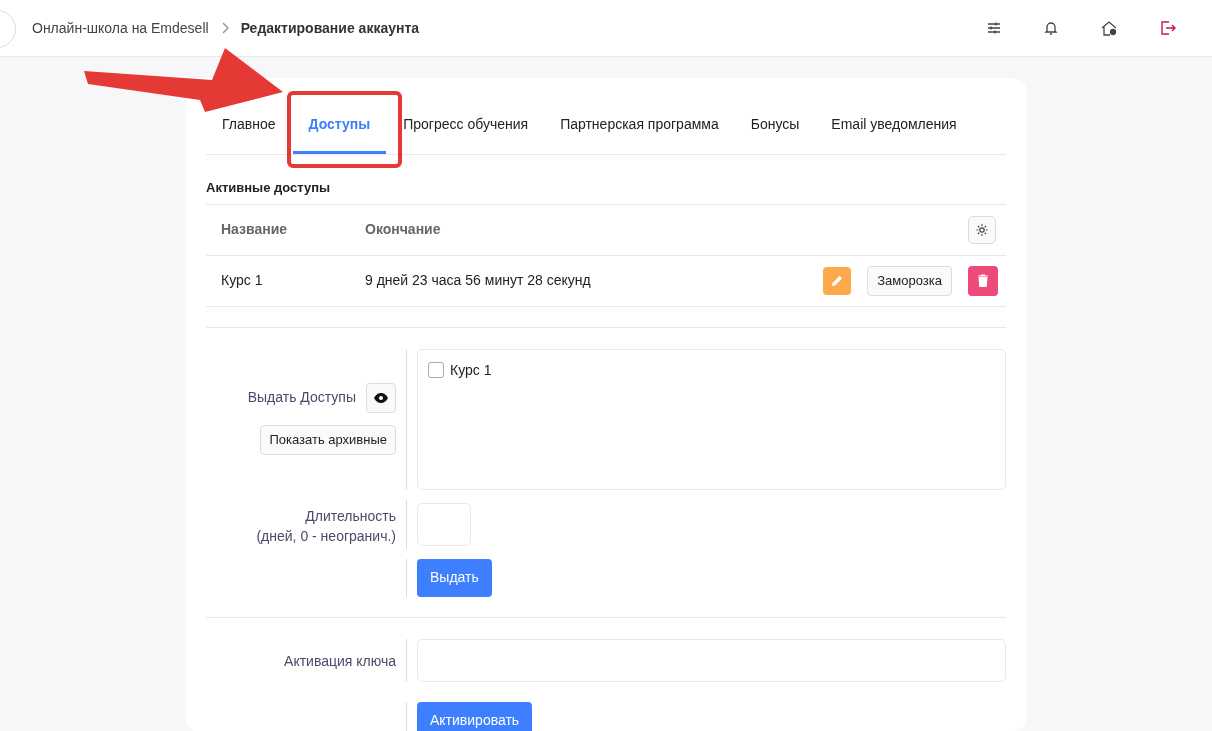  I want to click on trash-icon, so click(983, 280).